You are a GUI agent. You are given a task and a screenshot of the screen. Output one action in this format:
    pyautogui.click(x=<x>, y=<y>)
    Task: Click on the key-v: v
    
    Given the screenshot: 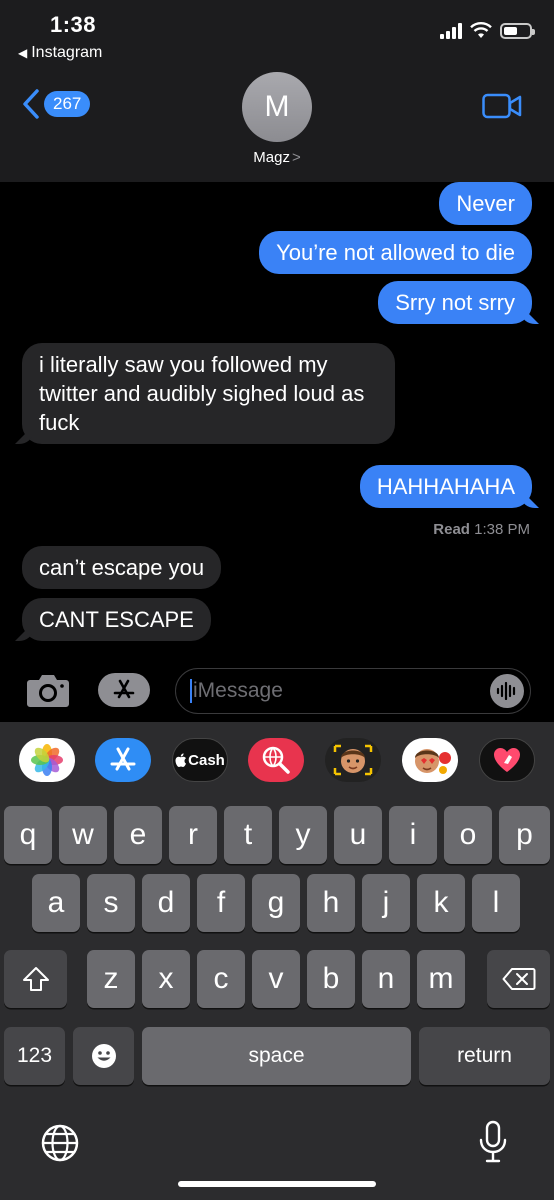 What is the action you would take?
    pyautogui.click(x=276, y=979)
    